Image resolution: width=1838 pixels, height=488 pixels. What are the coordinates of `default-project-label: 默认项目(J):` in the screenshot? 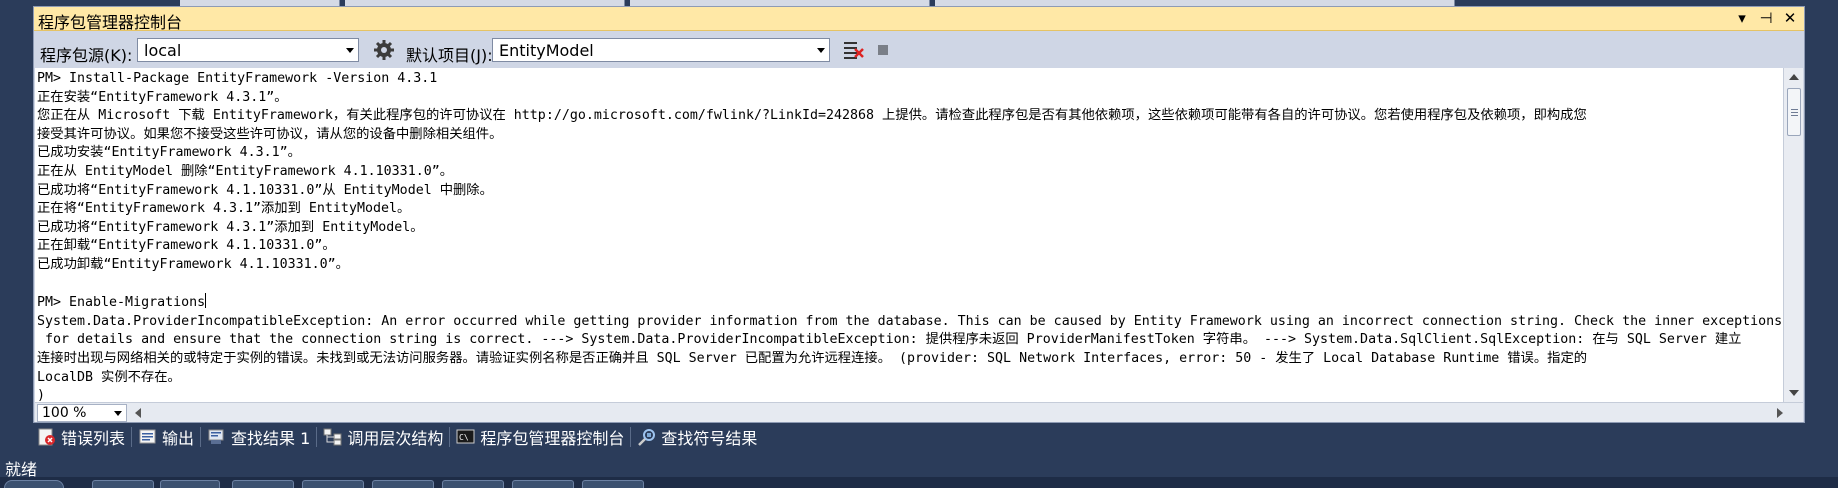 It's located at (449, 55).